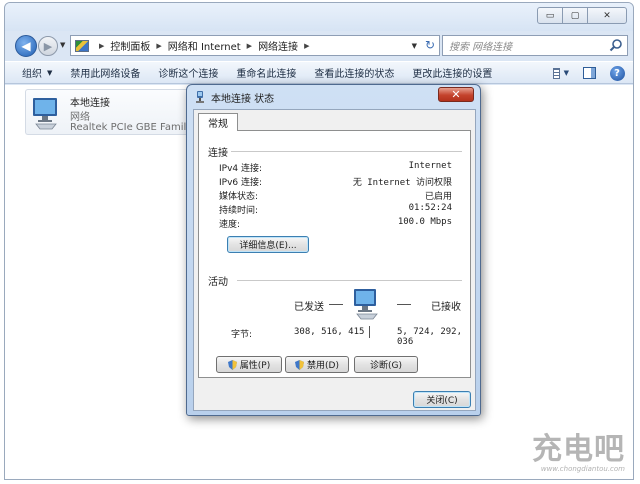  I want to click on watermark-url: www.chongdiantou.com, so click(582, 469).